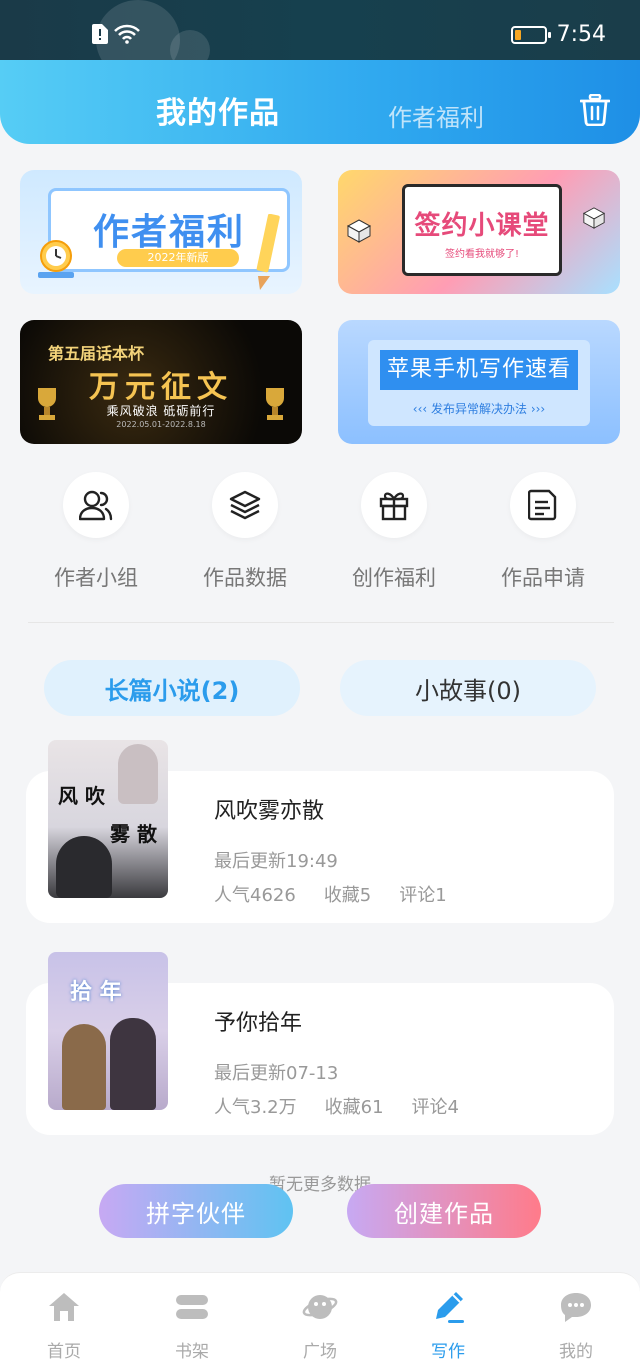 The height and width of the screenshot is (1369, 640). What do you see at coordinates (320, 1325) in the screenshot?
I see `nav-item-square: 广场` at bounding box center [320, 1325].